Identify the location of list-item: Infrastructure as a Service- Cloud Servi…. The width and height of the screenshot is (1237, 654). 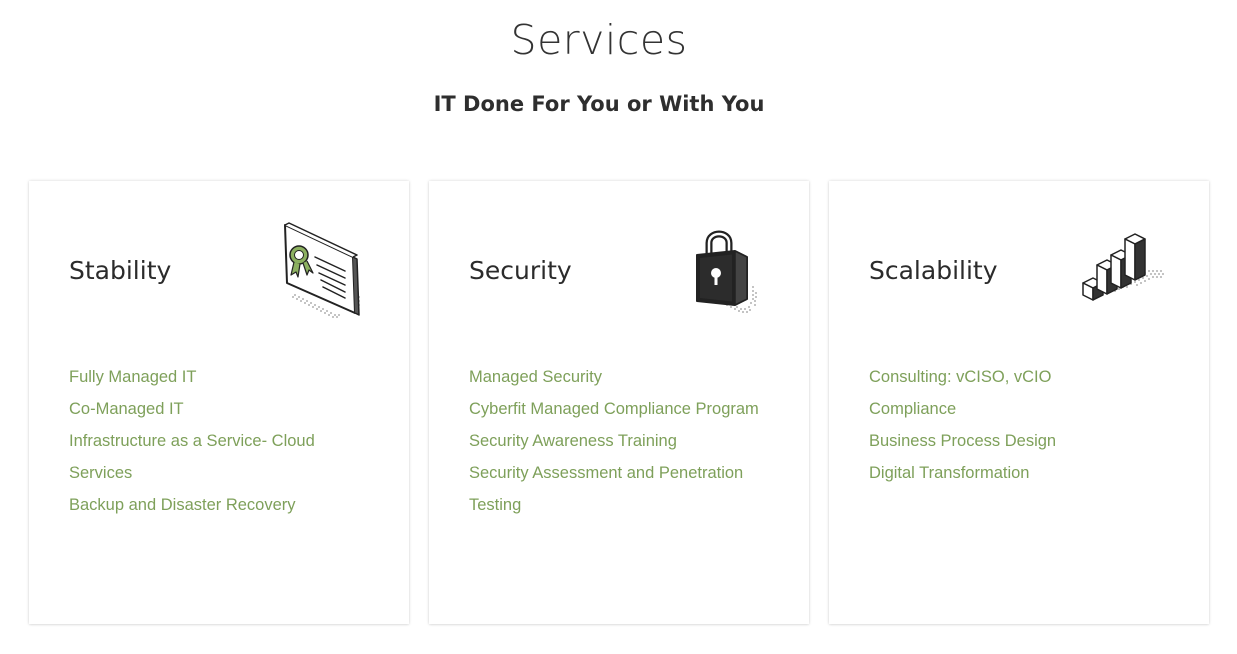
(219, 457).